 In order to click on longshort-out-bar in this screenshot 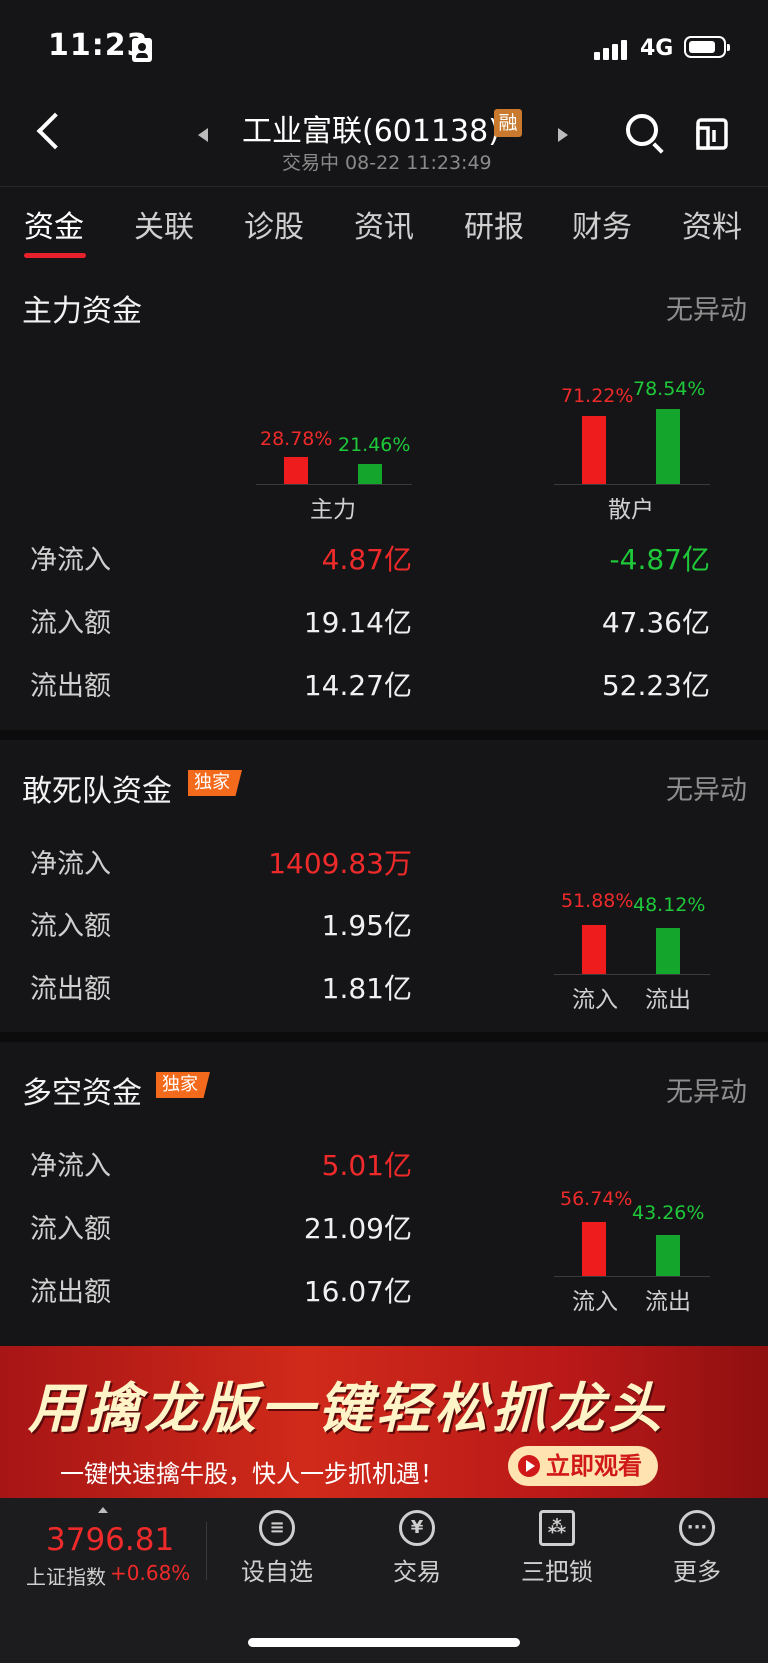, I will do `click(668, 1255)`.